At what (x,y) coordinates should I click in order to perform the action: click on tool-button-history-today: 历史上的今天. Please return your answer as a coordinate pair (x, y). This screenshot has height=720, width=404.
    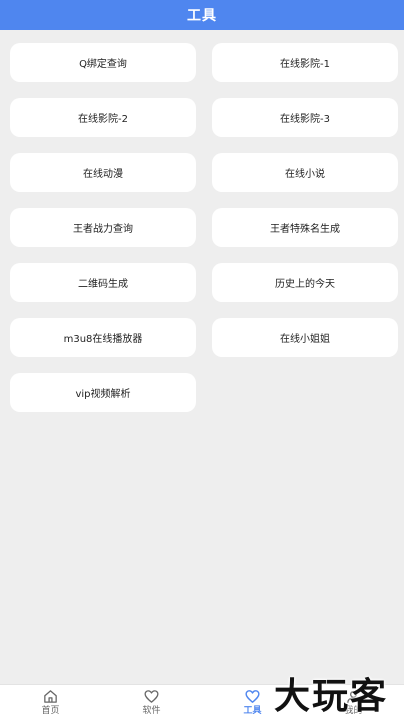
    Looking at the image, I should click on (305, 282).